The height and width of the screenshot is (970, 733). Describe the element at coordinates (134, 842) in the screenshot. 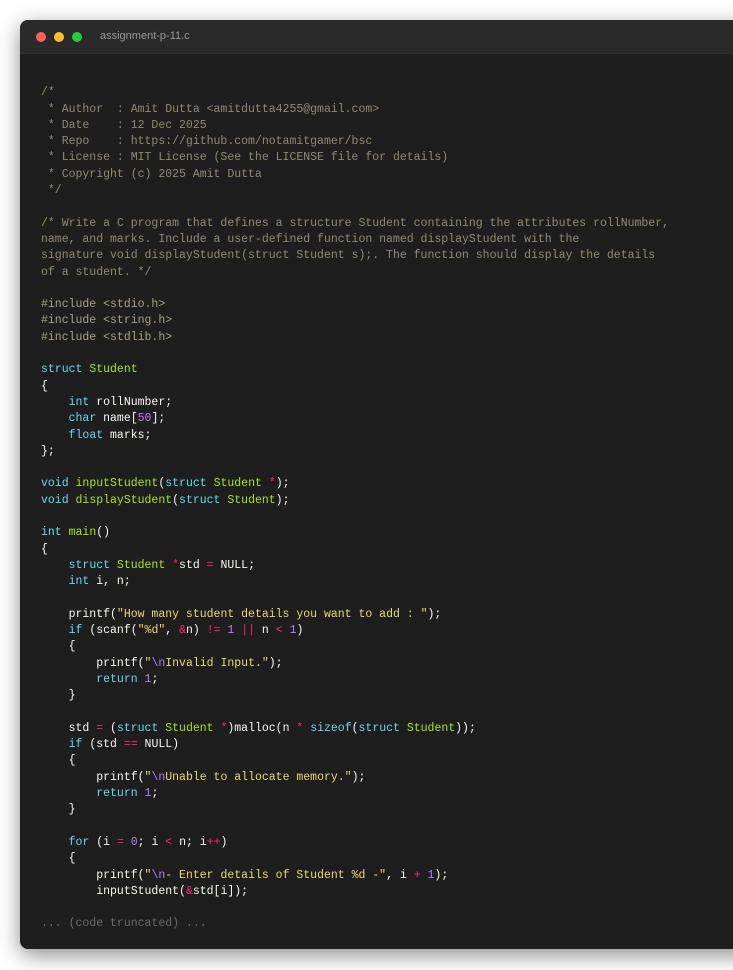

I see `code-line: for (i = 0; i < n; i++)` at that location.